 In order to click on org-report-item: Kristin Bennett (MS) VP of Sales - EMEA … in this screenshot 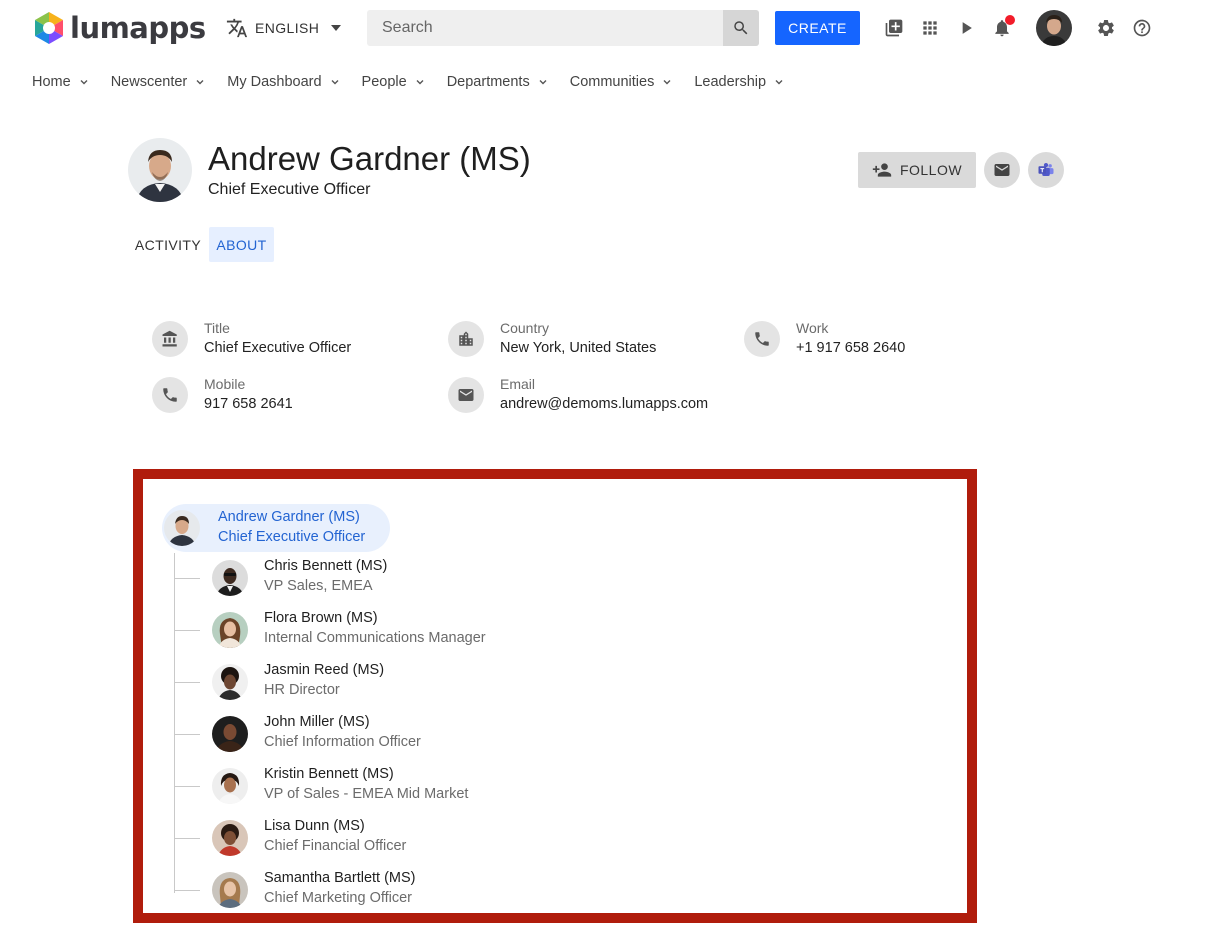, I will do `click(424, 786)`.